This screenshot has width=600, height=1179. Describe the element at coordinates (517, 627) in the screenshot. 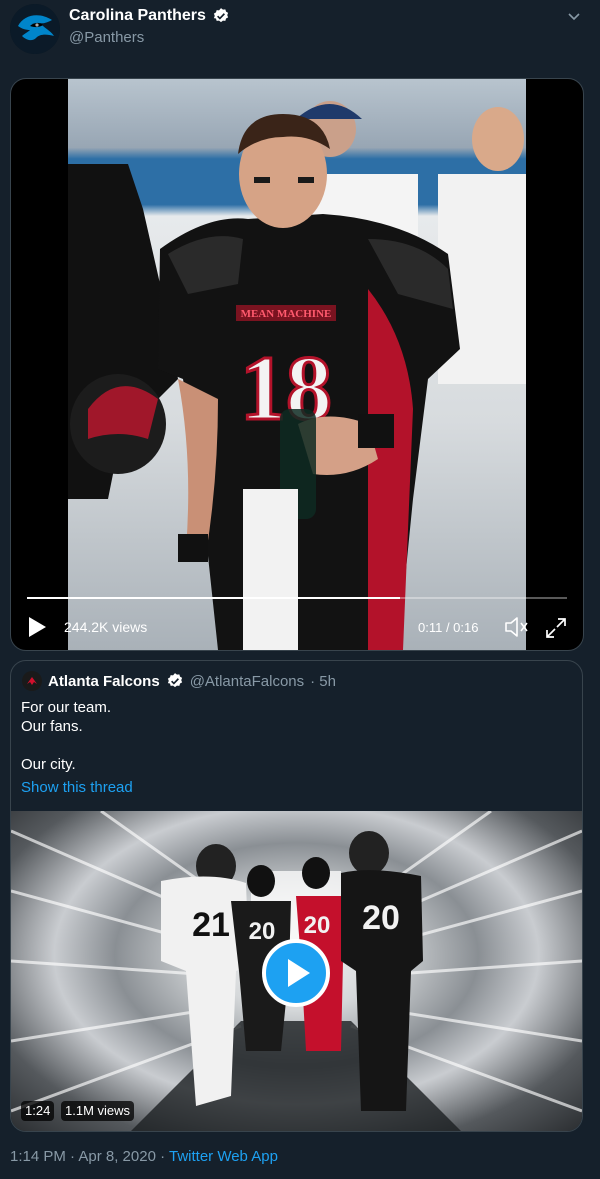

I see `volume-icon` at that location.